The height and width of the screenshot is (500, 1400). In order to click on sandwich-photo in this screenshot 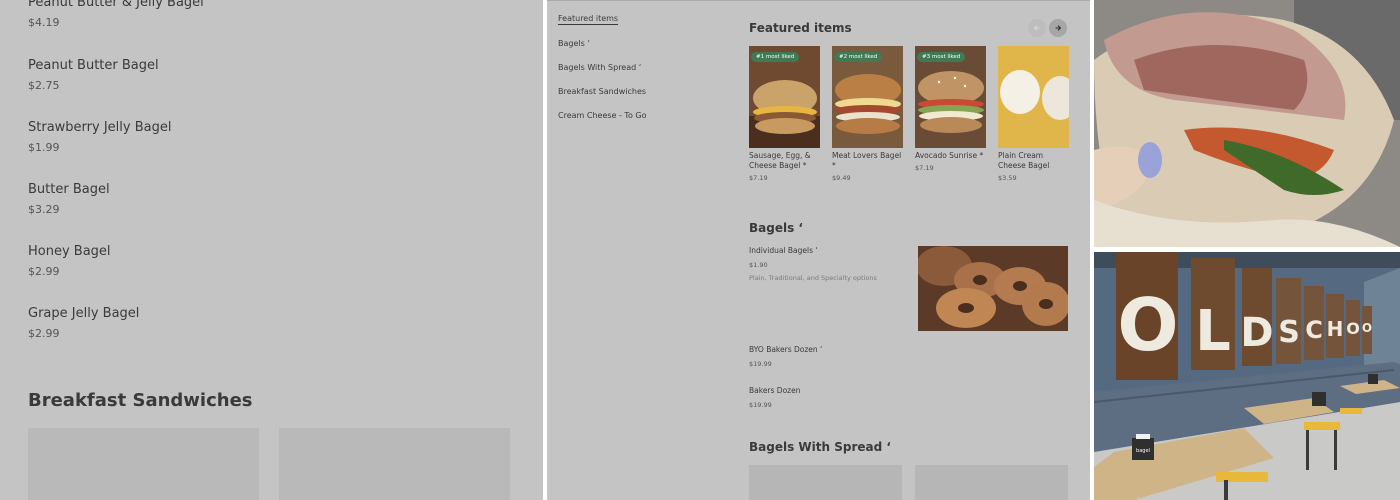, I will do `click(1247, 123)`.